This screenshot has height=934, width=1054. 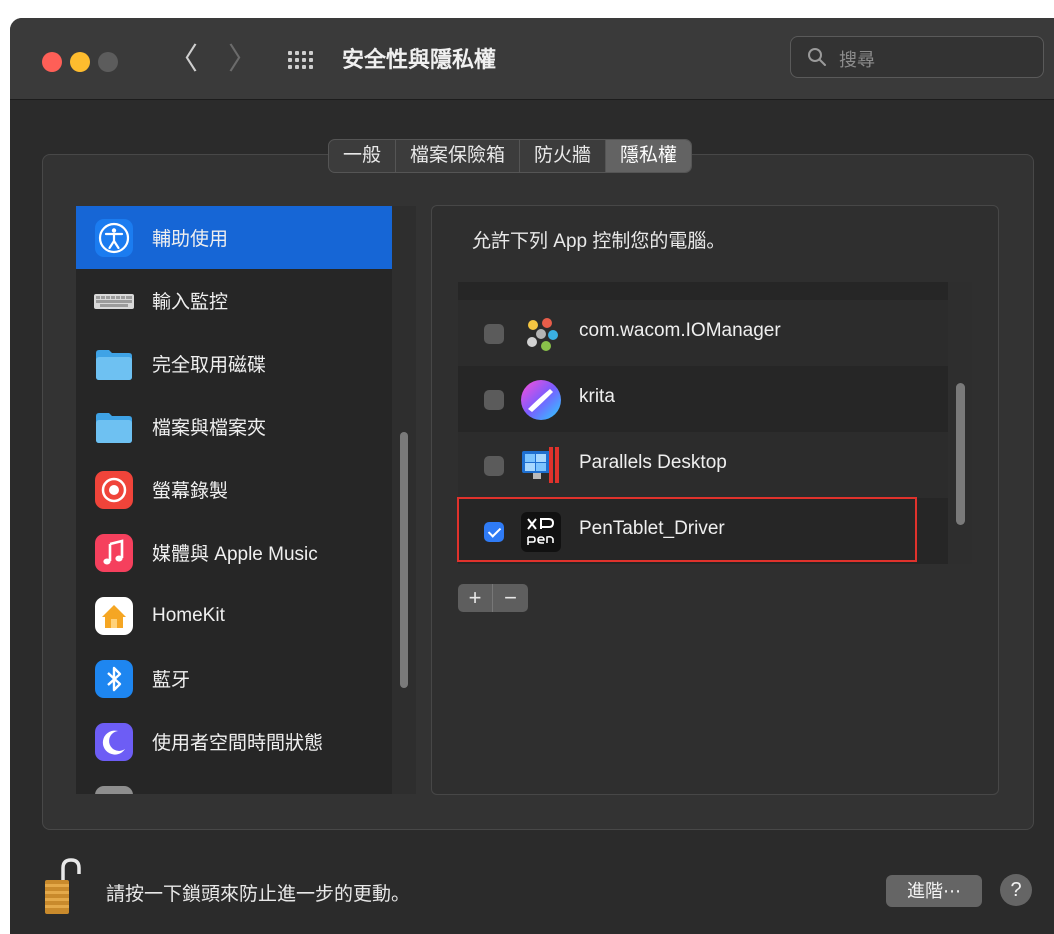 I want to click on remove-app-button: −, so click(x=510, y=598).